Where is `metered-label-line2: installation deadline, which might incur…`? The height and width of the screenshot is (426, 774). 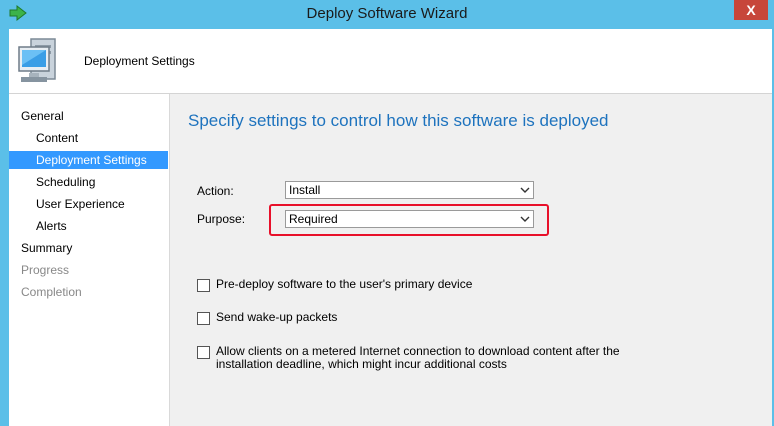 metered-label-line2: installation deadline, which might incur… is located at coordinates (361, 364).